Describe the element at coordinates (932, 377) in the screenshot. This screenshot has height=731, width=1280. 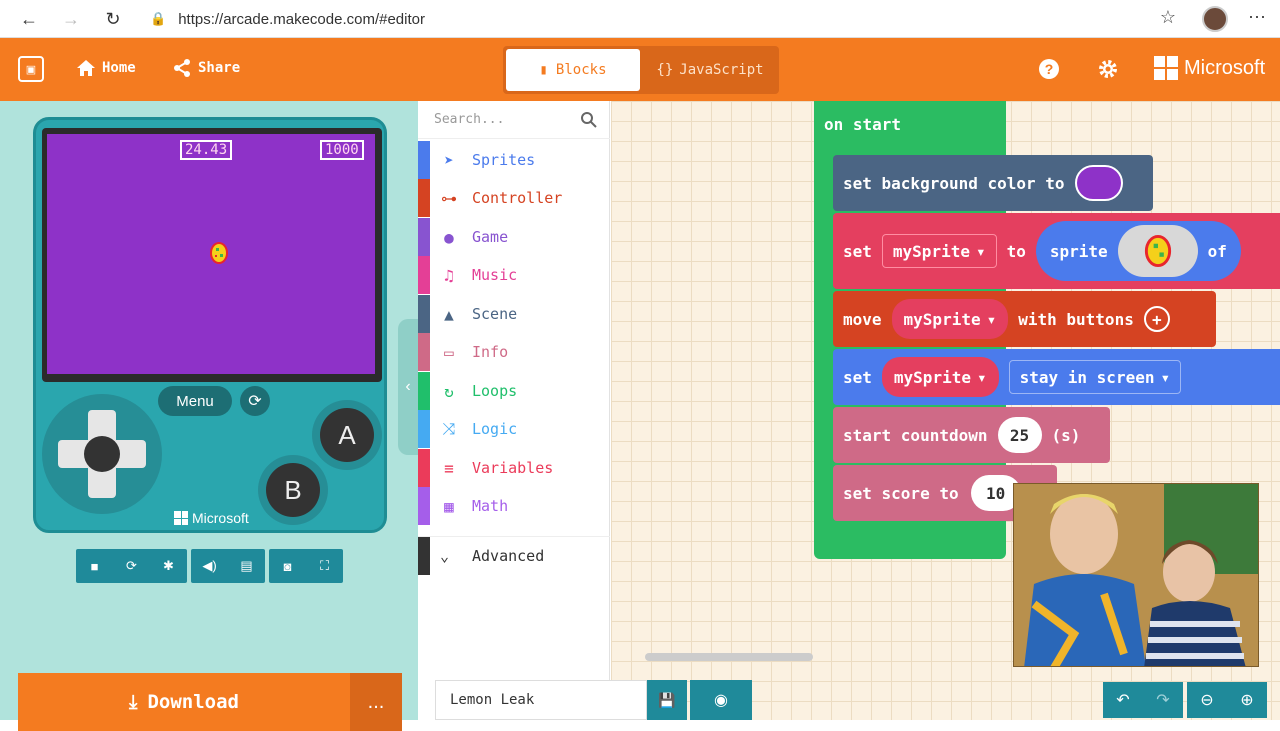
I see `variable-name: mySprite` at that location.